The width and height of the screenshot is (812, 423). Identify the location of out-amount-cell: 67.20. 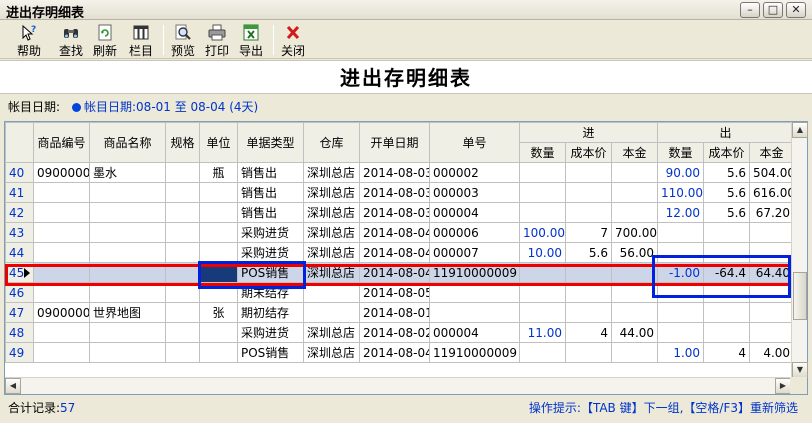
(772, 212).